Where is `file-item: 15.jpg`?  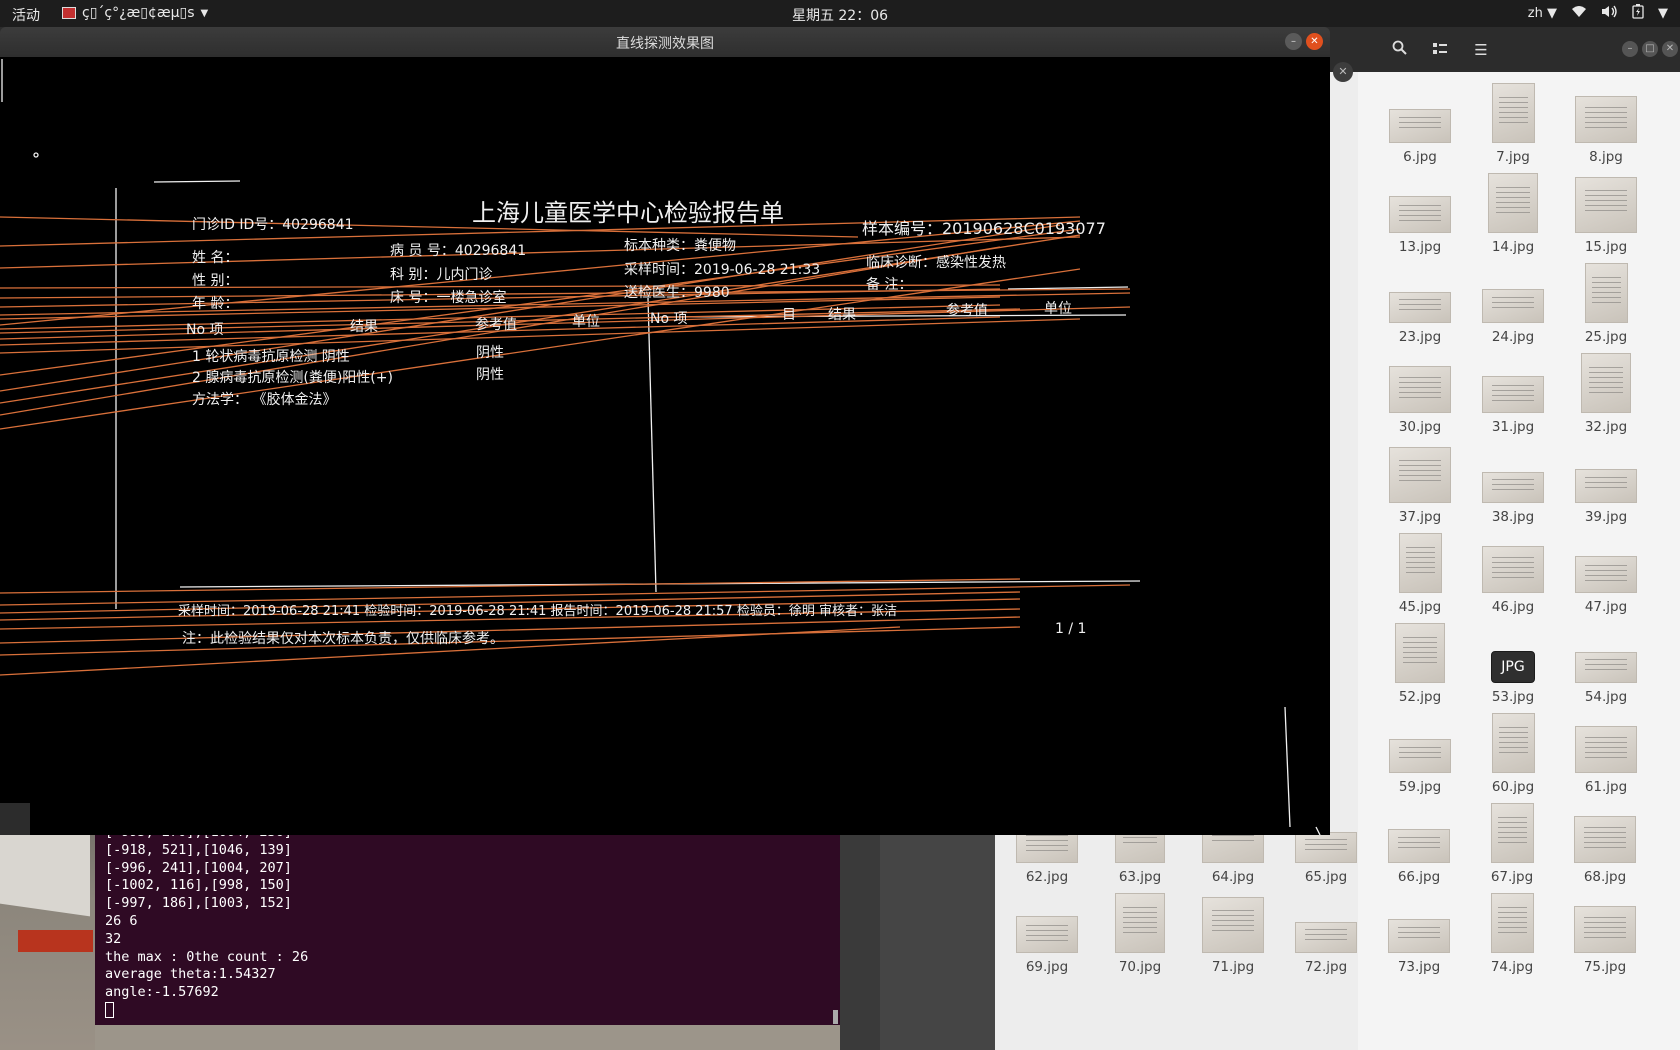 file-item: 15.jpg is located at coordinates (1606, 212).